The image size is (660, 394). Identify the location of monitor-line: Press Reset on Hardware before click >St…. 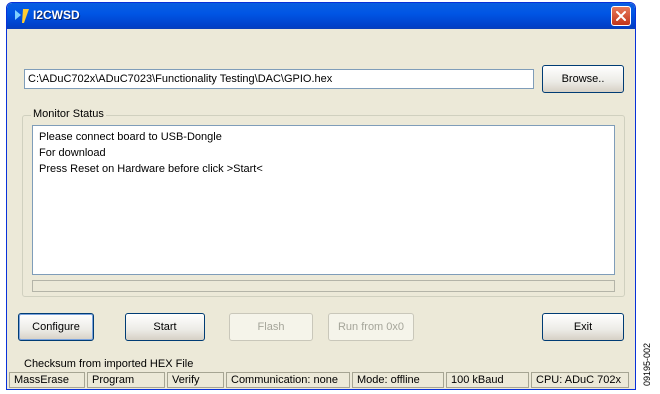
(151, 169).